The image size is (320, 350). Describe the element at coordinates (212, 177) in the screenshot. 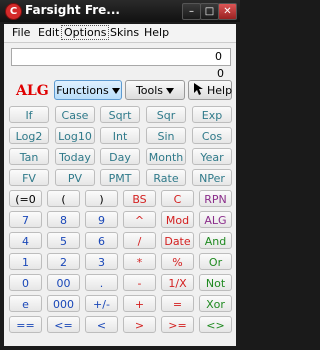

I see `key-3-4: NPer` at that location.